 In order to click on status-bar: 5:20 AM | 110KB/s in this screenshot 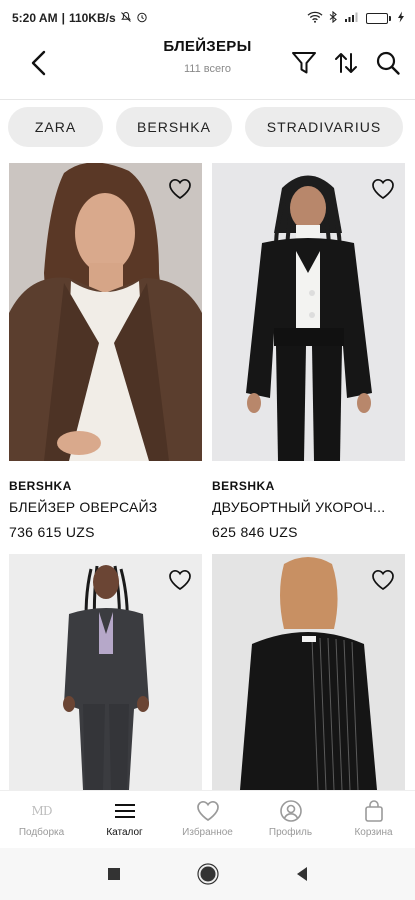, I will do `click(207, 18)`.